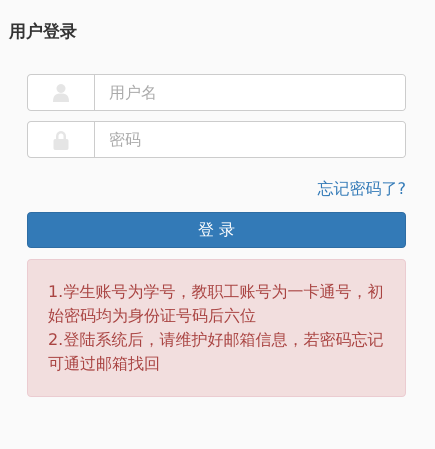  What do you see at coordinates (216, 304) in the screenshot?
I see `notice-text: 1.学生账号为学号，教职工账号为一卡通号，初始密码均为身份证号码后六位` at bounding box center [216, 304].